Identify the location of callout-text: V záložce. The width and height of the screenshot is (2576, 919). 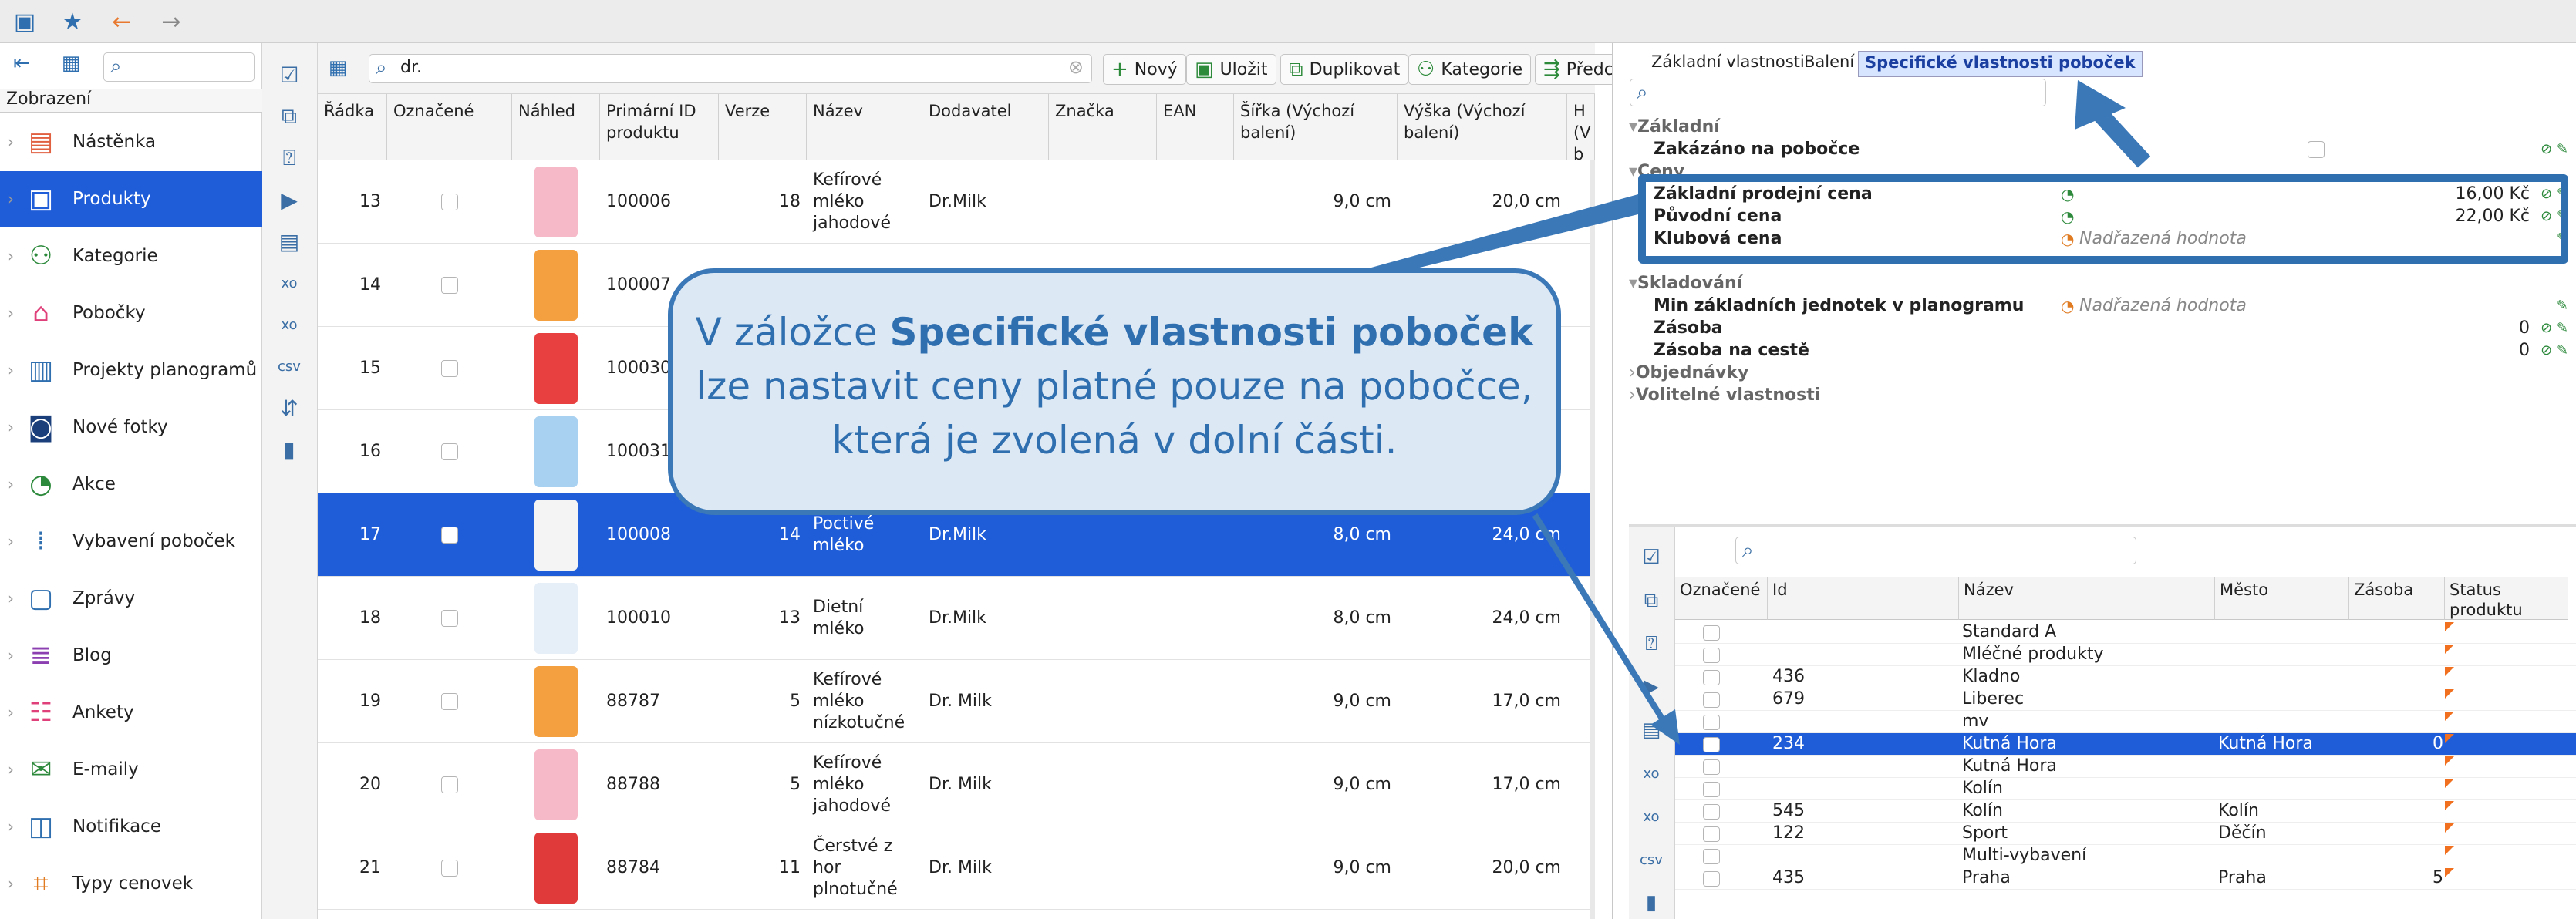
(792, 332).